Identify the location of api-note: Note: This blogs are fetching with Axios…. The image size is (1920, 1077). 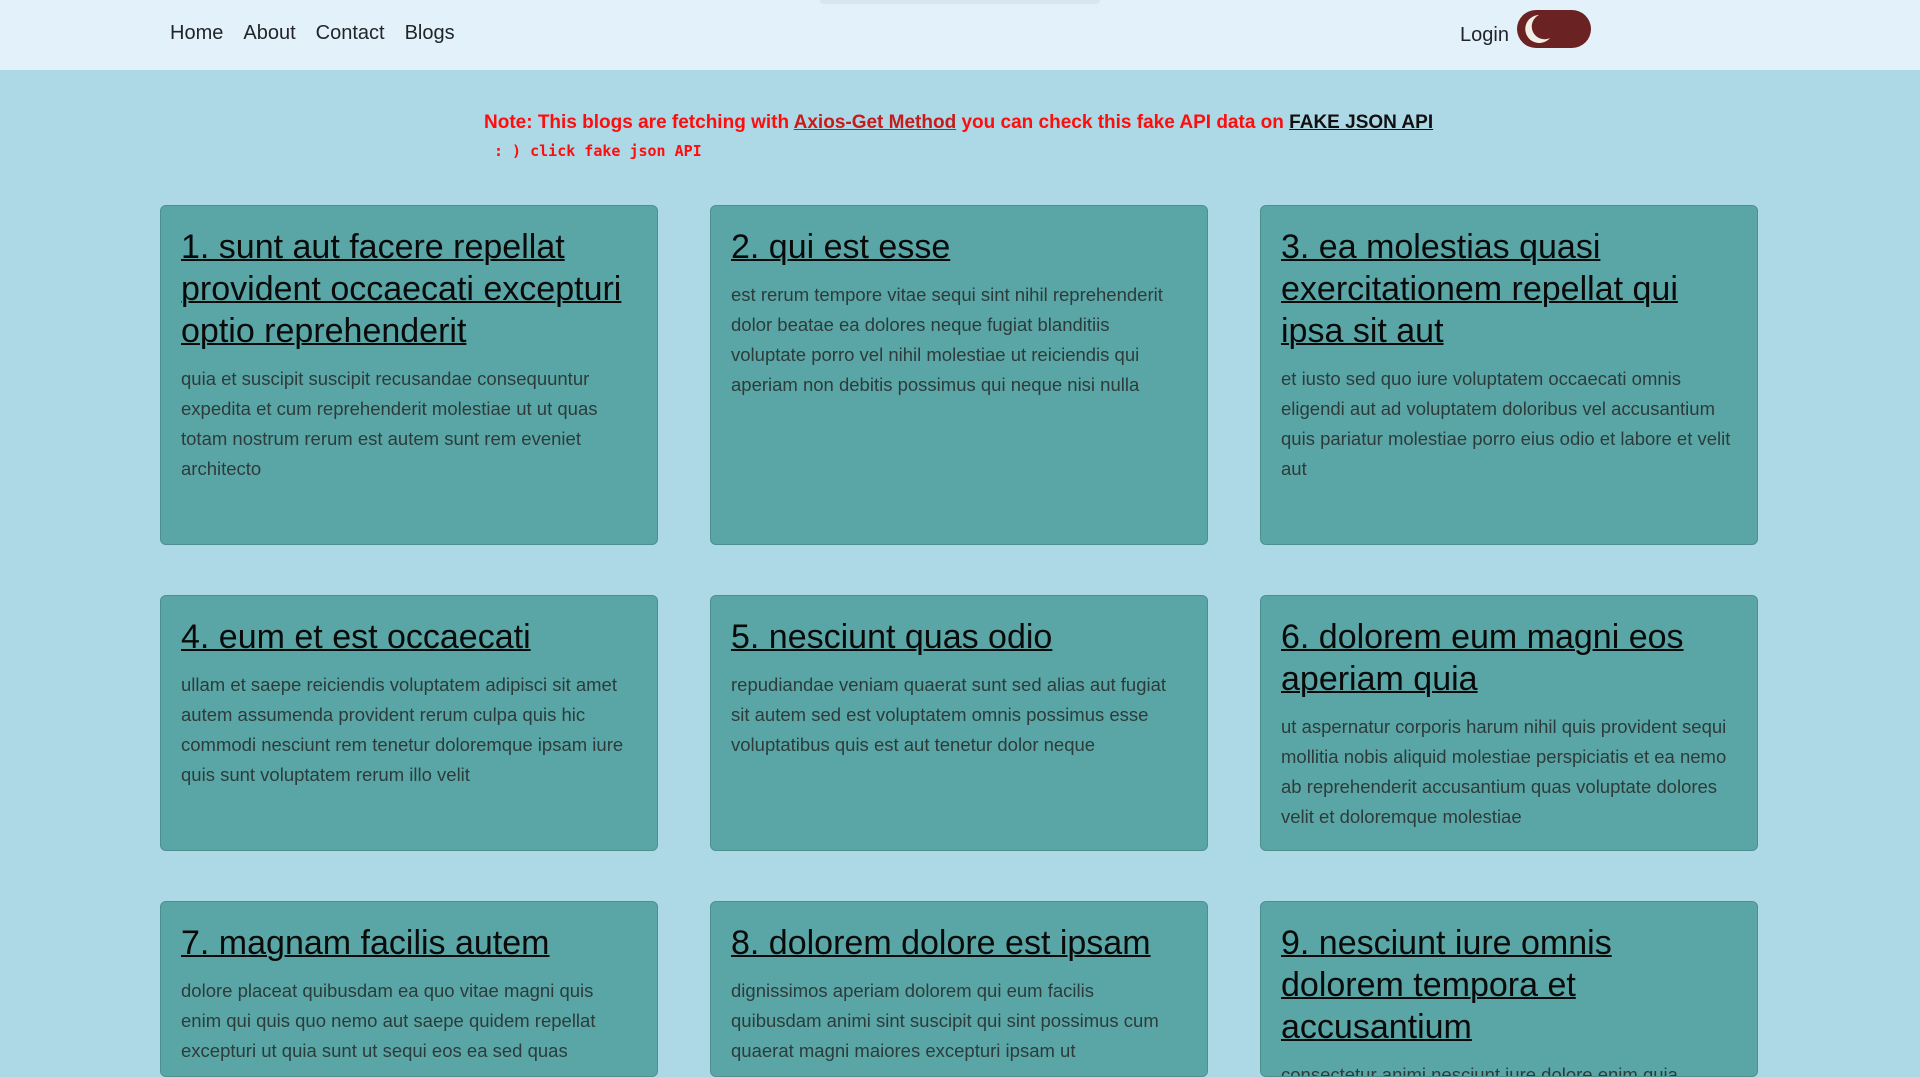
(958, 136).